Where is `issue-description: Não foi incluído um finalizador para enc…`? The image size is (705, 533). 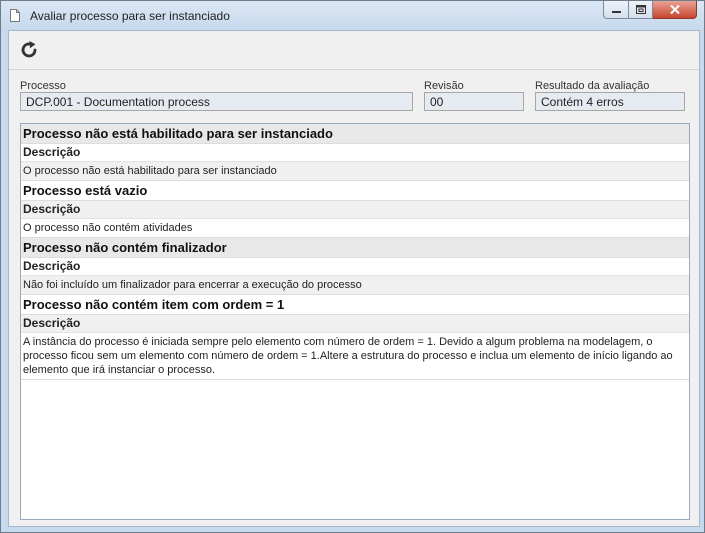
issue-description: Não foi incluído um finalizador para enc… is located at coordinates (355, 285).